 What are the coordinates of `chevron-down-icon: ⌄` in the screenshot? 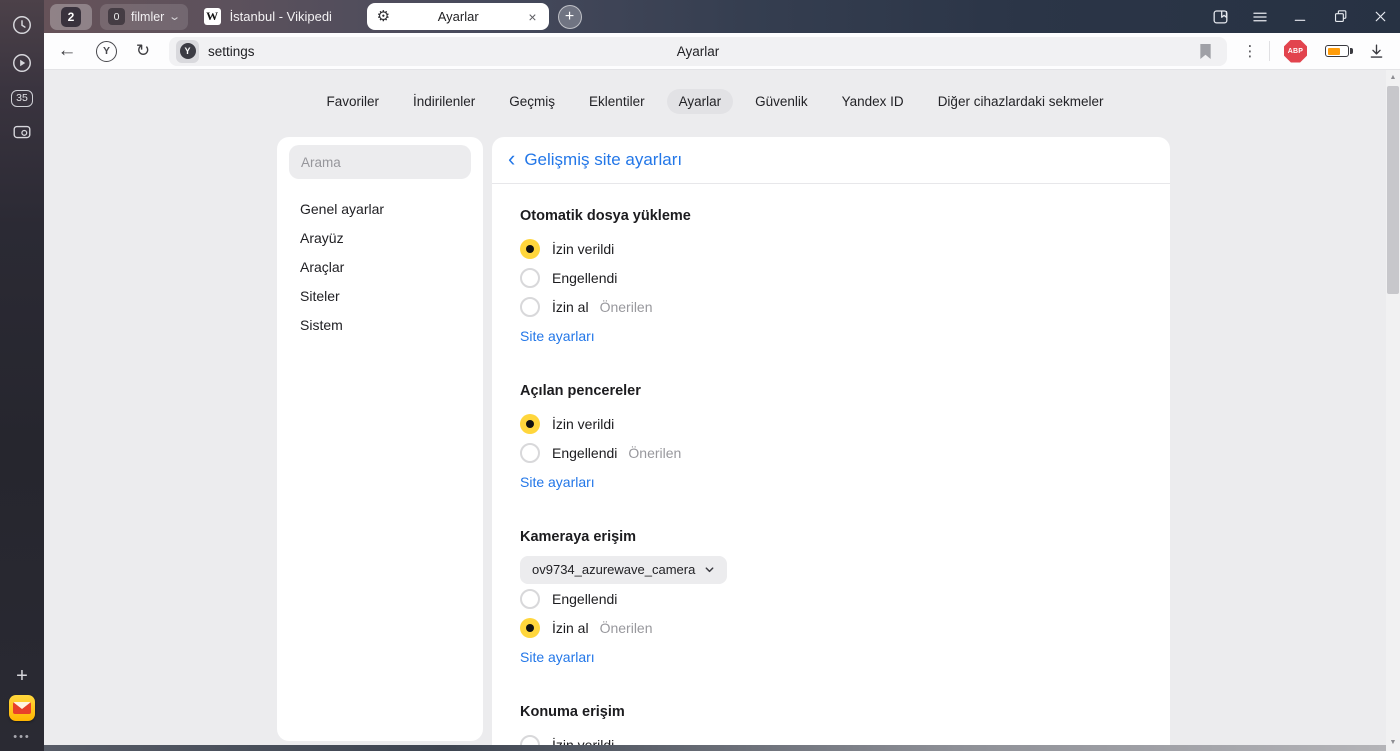 It's located at (175, 17).